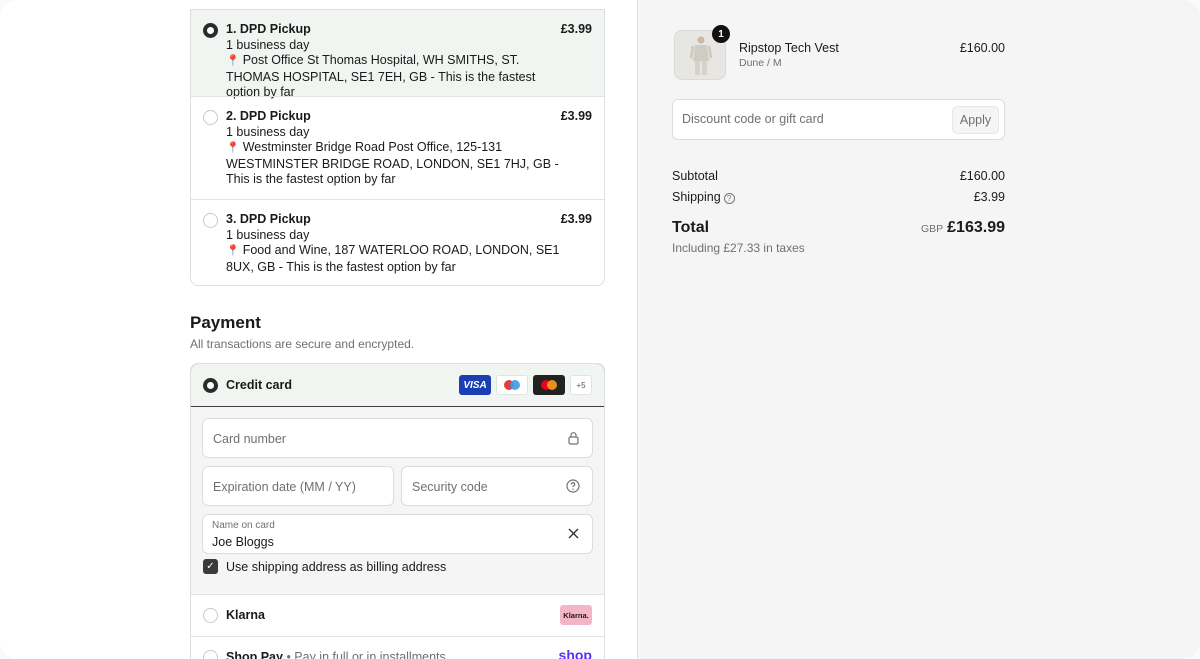 Image resolution: width=1200 pixels, height=659 pixels. I want to click on card-number-field: Card number, so click(397, 438).